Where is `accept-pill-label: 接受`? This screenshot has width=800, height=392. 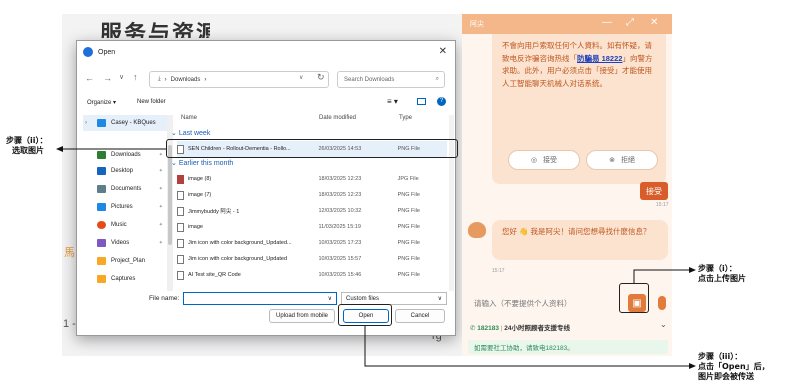 accept-pill-label: 接受 is located at coordinates (550, 160).